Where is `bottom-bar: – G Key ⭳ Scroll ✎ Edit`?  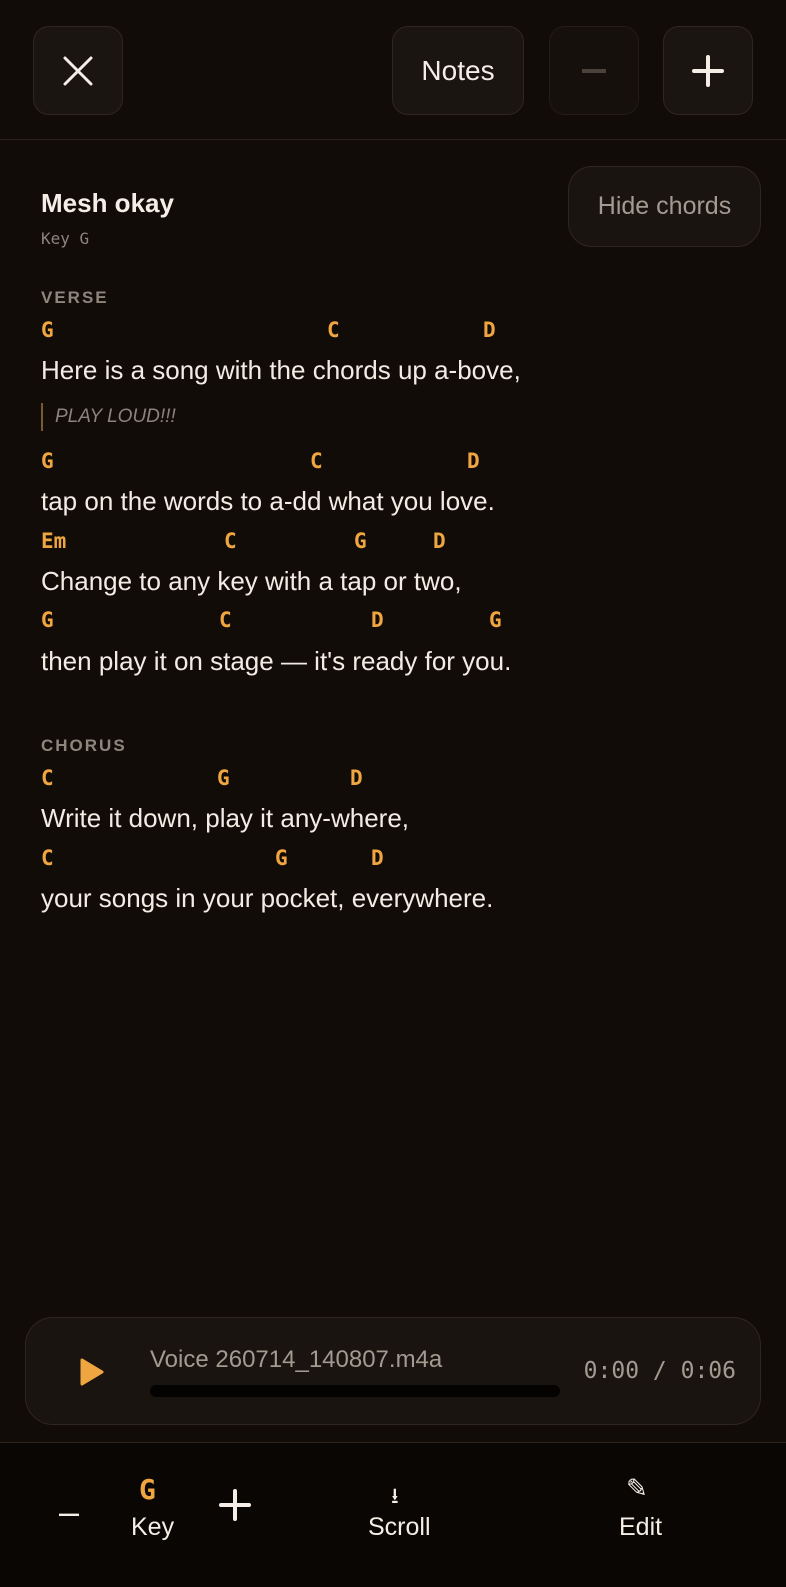 bottom-bar: – G Key ⭳ Scroll ✎ Edit is located at coordinates (393, 1514).